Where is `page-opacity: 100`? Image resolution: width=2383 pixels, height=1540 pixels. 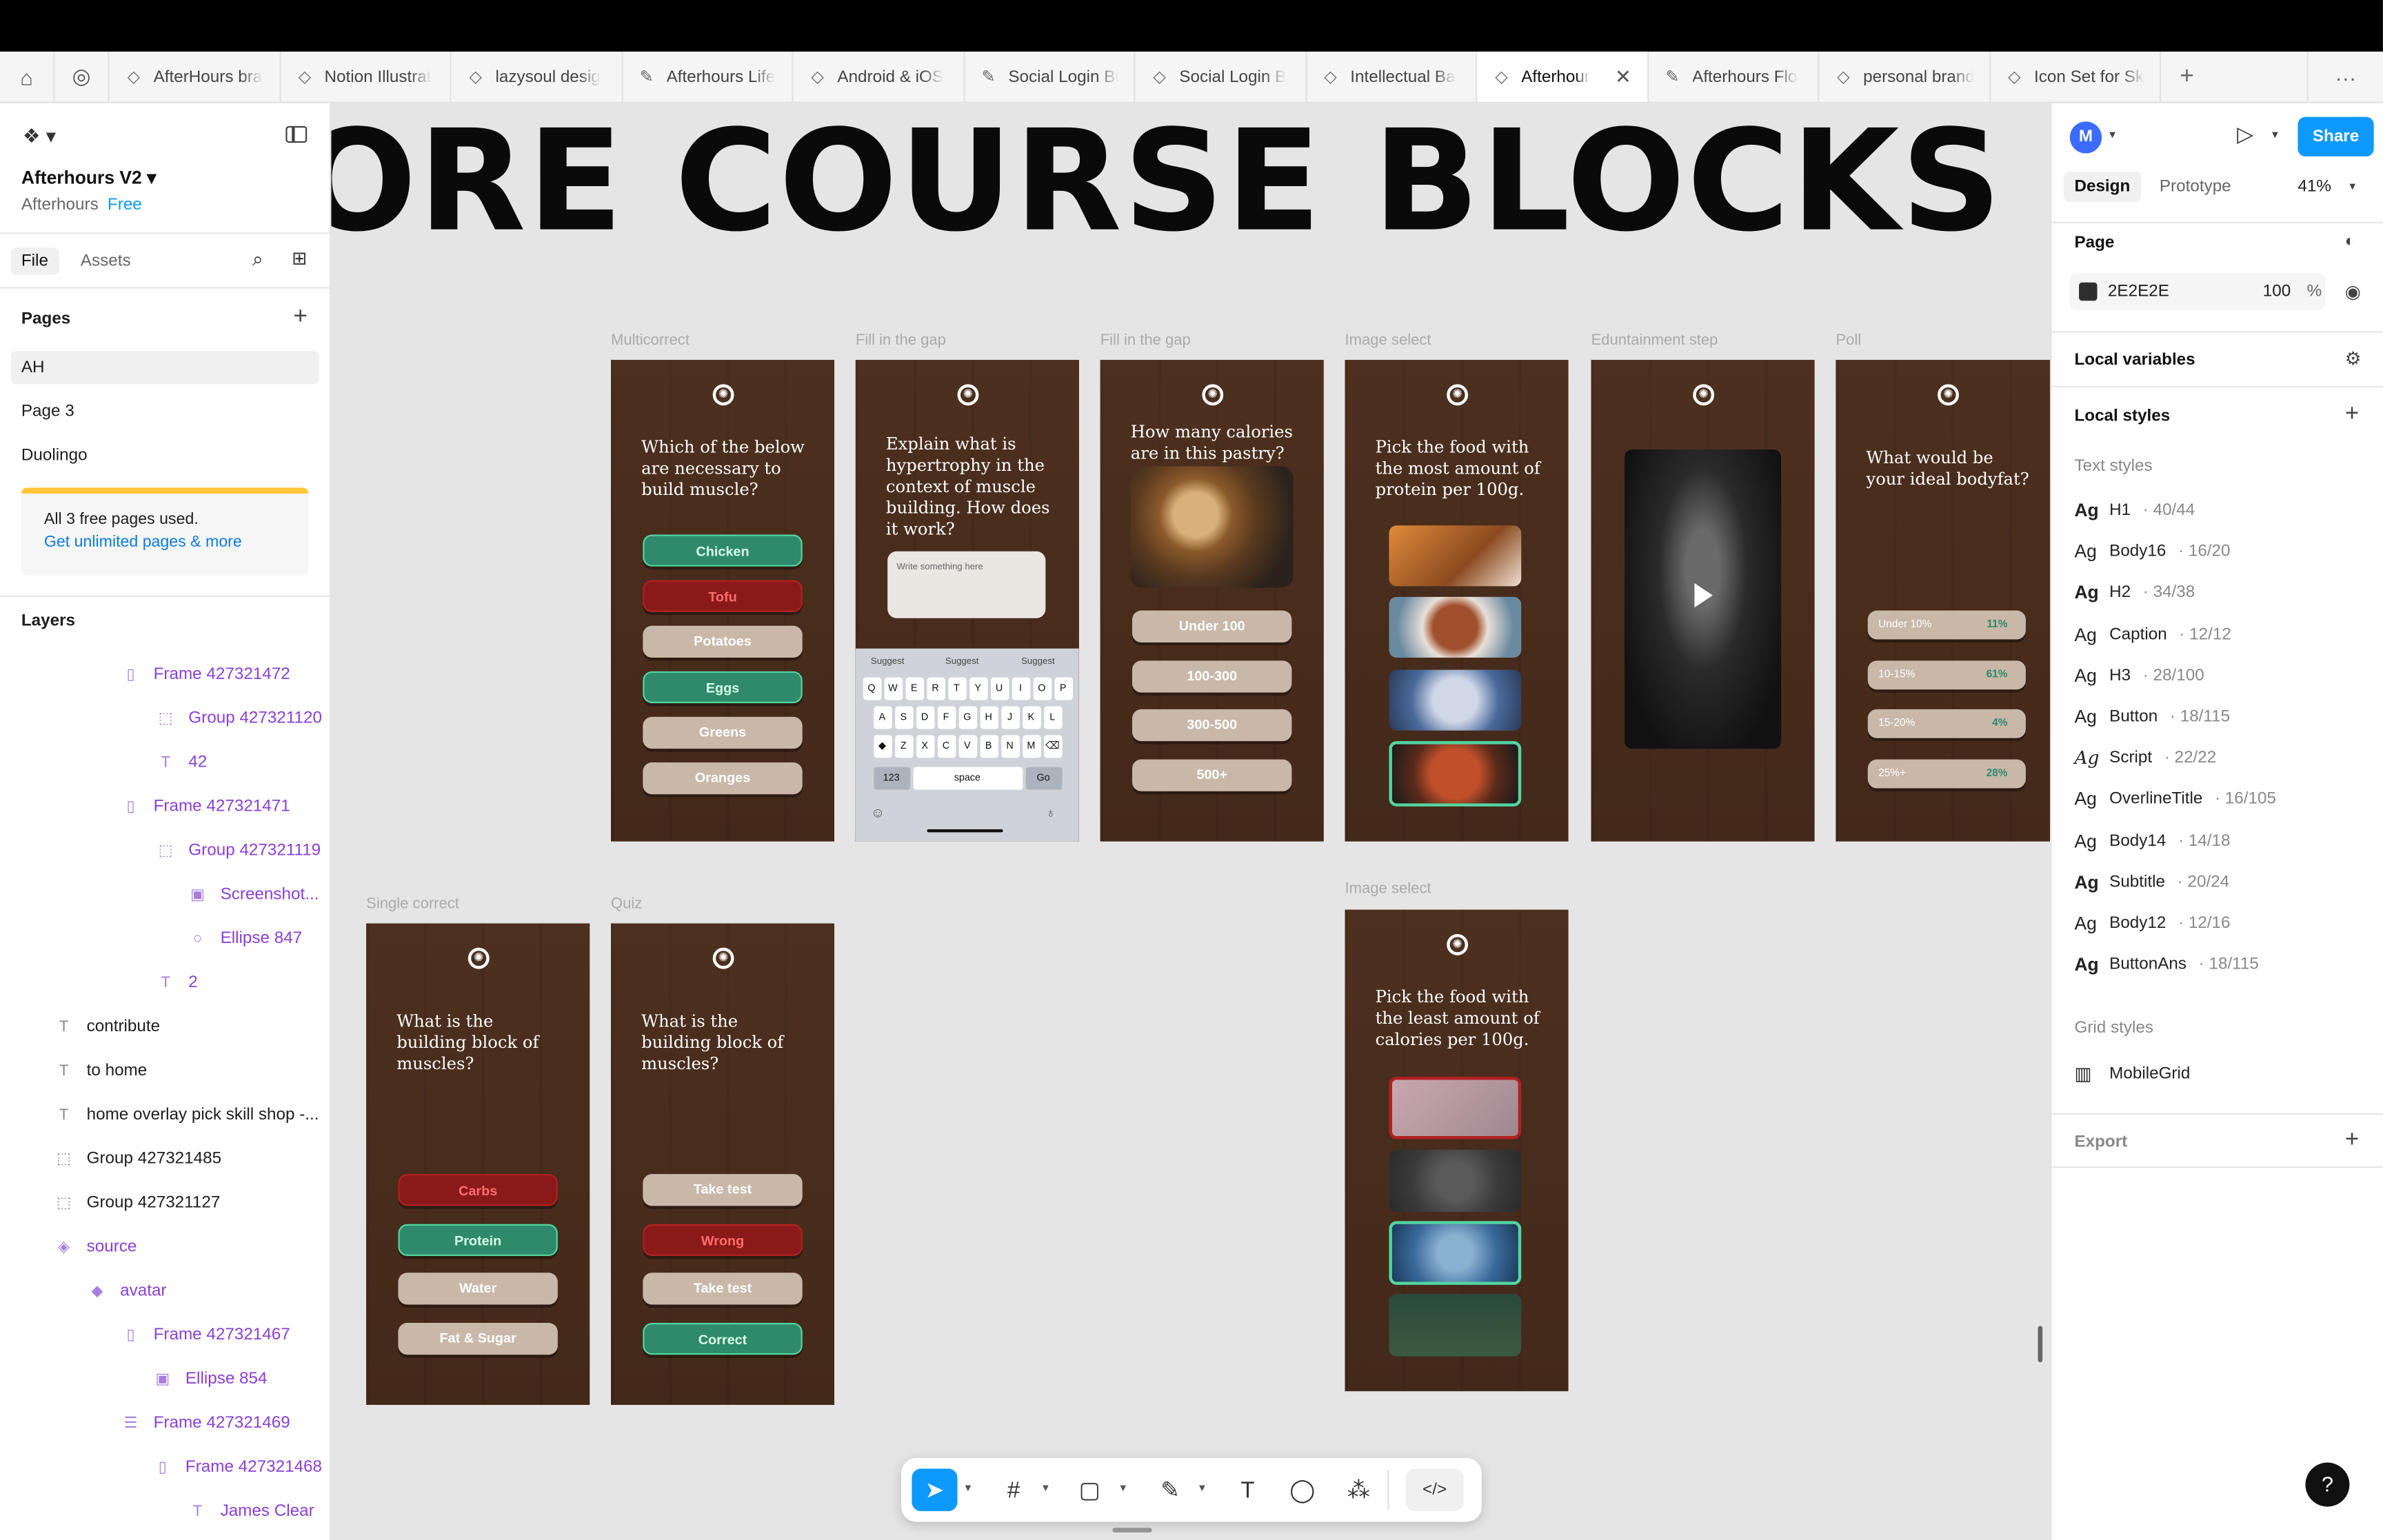
page-opacity: 100 is located at coordinates (2277, 292).